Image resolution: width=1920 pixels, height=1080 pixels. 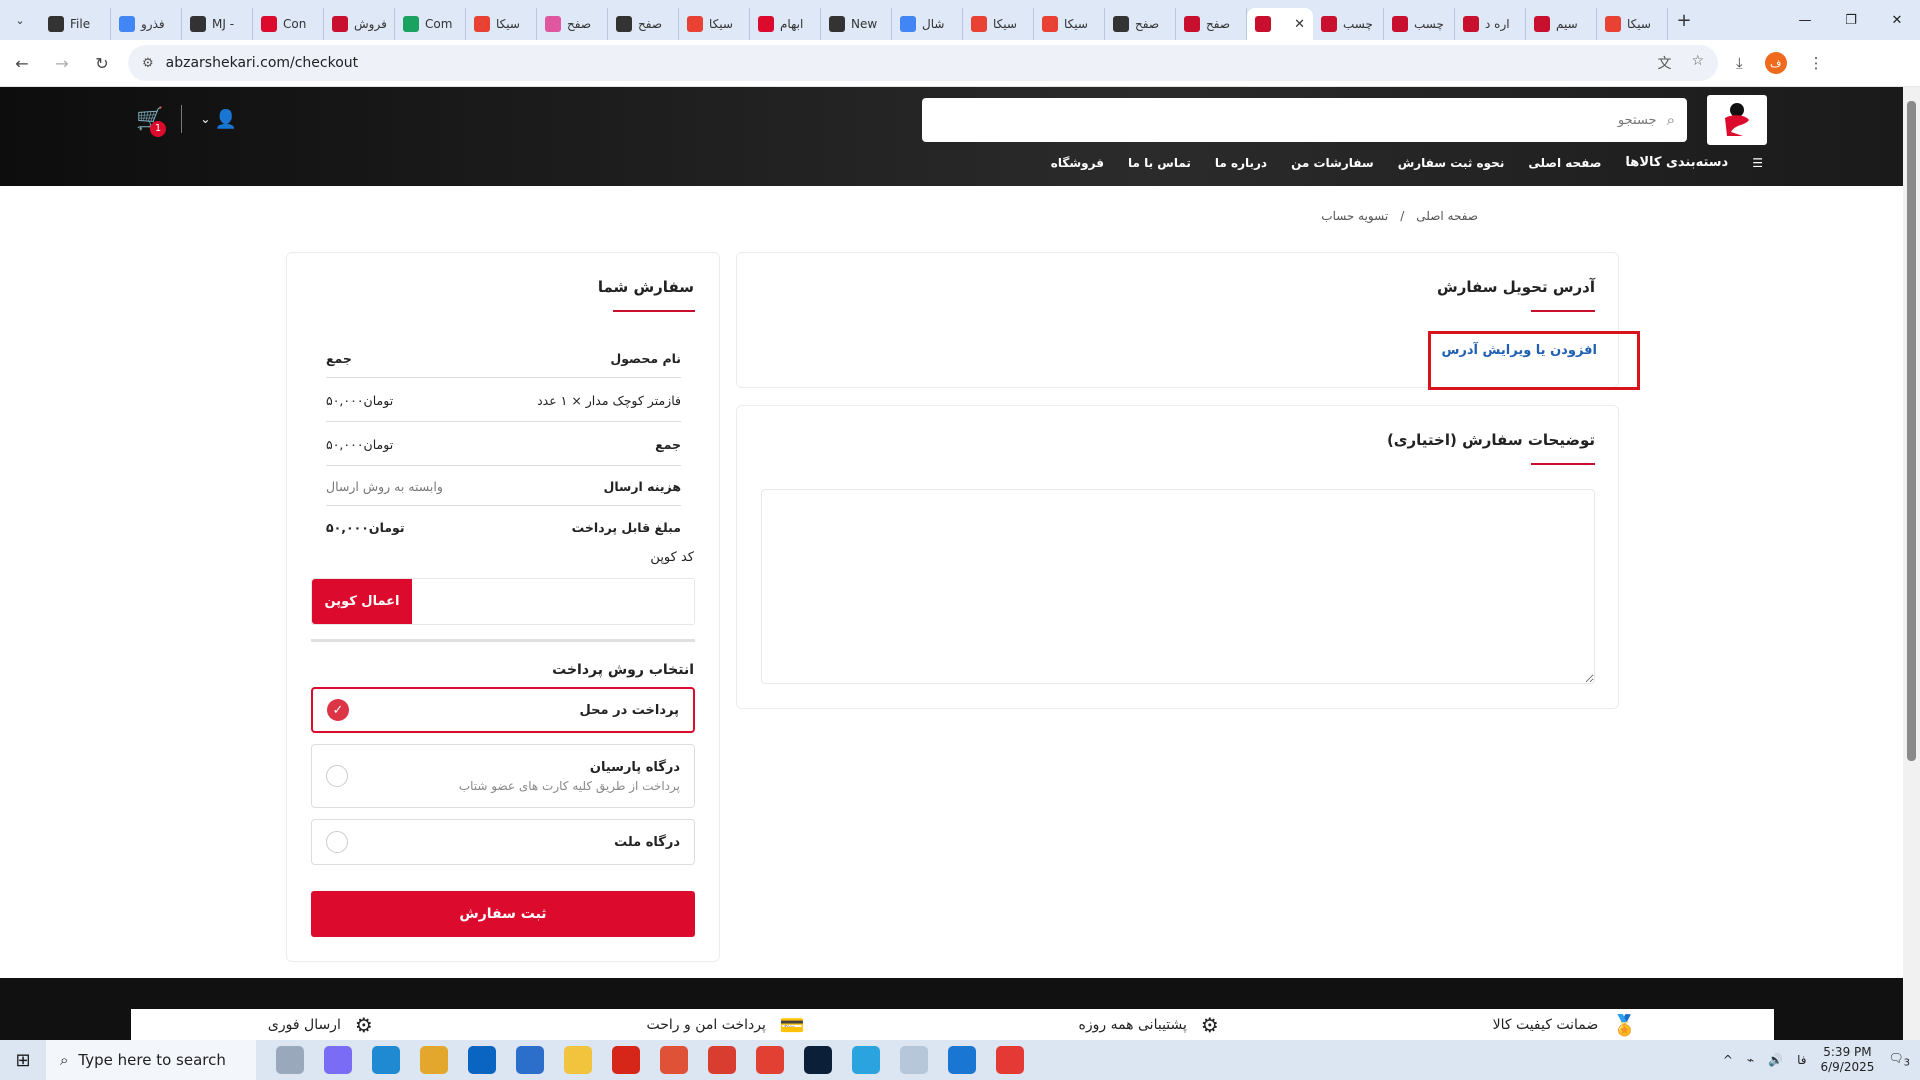 What do you see at coordinates (962, 1060) in the screenshot?
I see `photos-icon` at bounding box center [962, 1060].